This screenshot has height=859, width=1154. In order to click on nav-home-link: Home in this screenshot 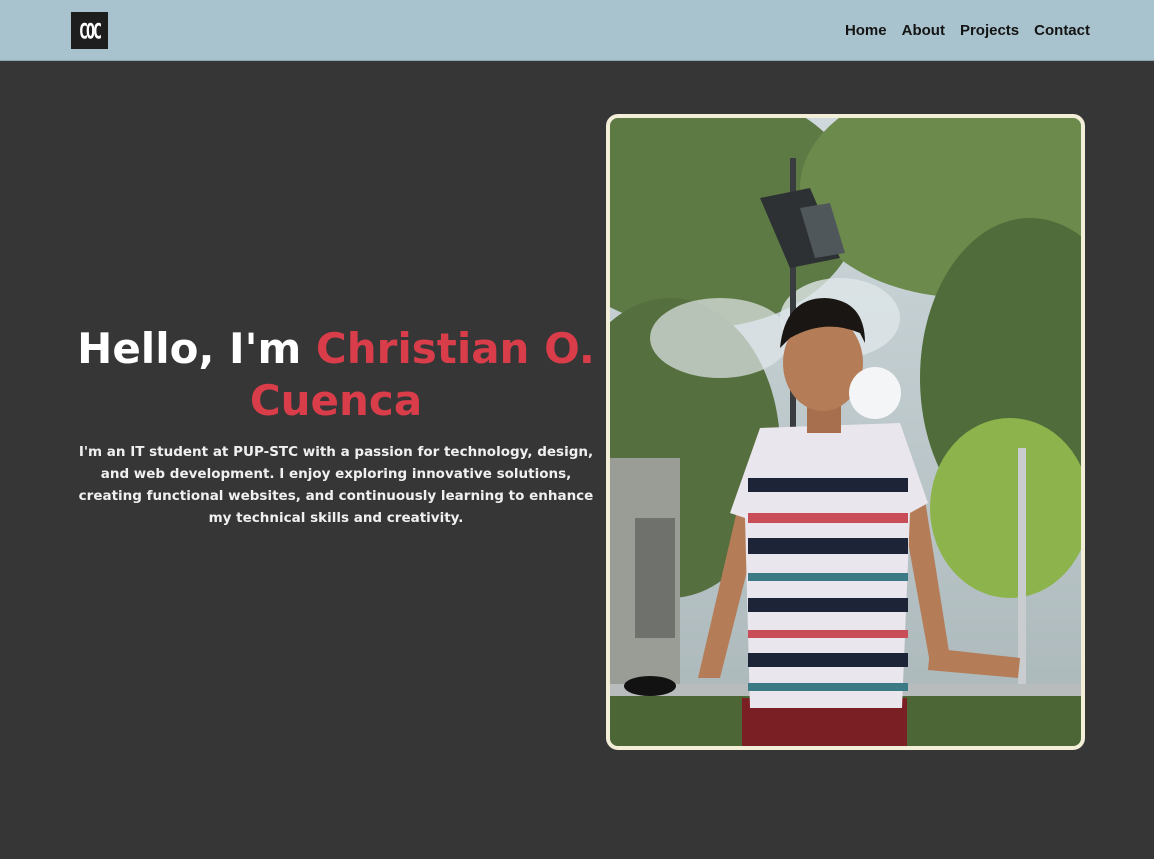, I will do `click(866, 30)`.